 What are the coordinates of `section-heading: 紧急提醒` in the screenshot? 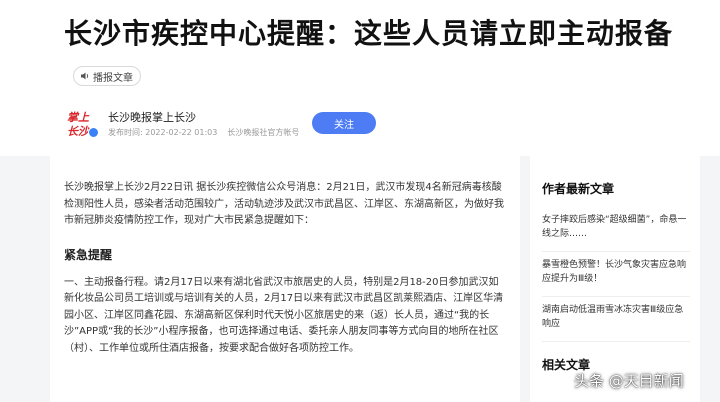 It's located at (88, 254).